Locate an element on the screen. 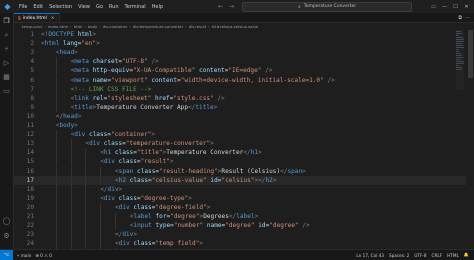 The width and height of the screenshot is (474, 260). run-debug-icon: ▷ is located at coordinates (6, 63).